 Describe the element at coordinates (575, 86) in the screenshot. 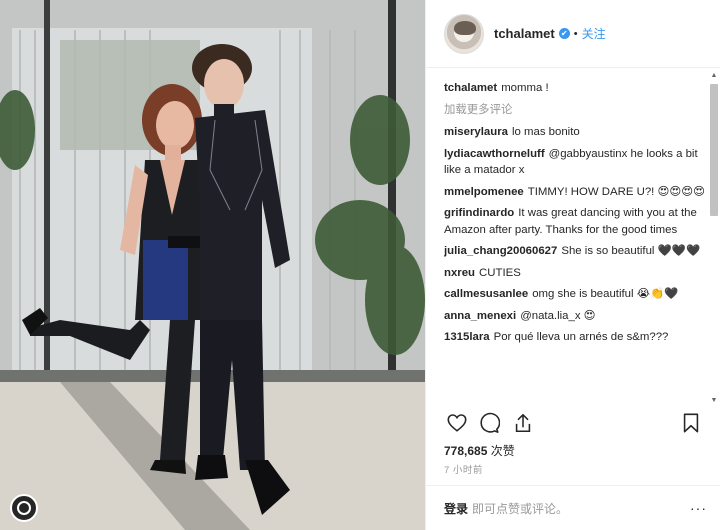

I see `post-caption: tchalamet momma !` at that location.